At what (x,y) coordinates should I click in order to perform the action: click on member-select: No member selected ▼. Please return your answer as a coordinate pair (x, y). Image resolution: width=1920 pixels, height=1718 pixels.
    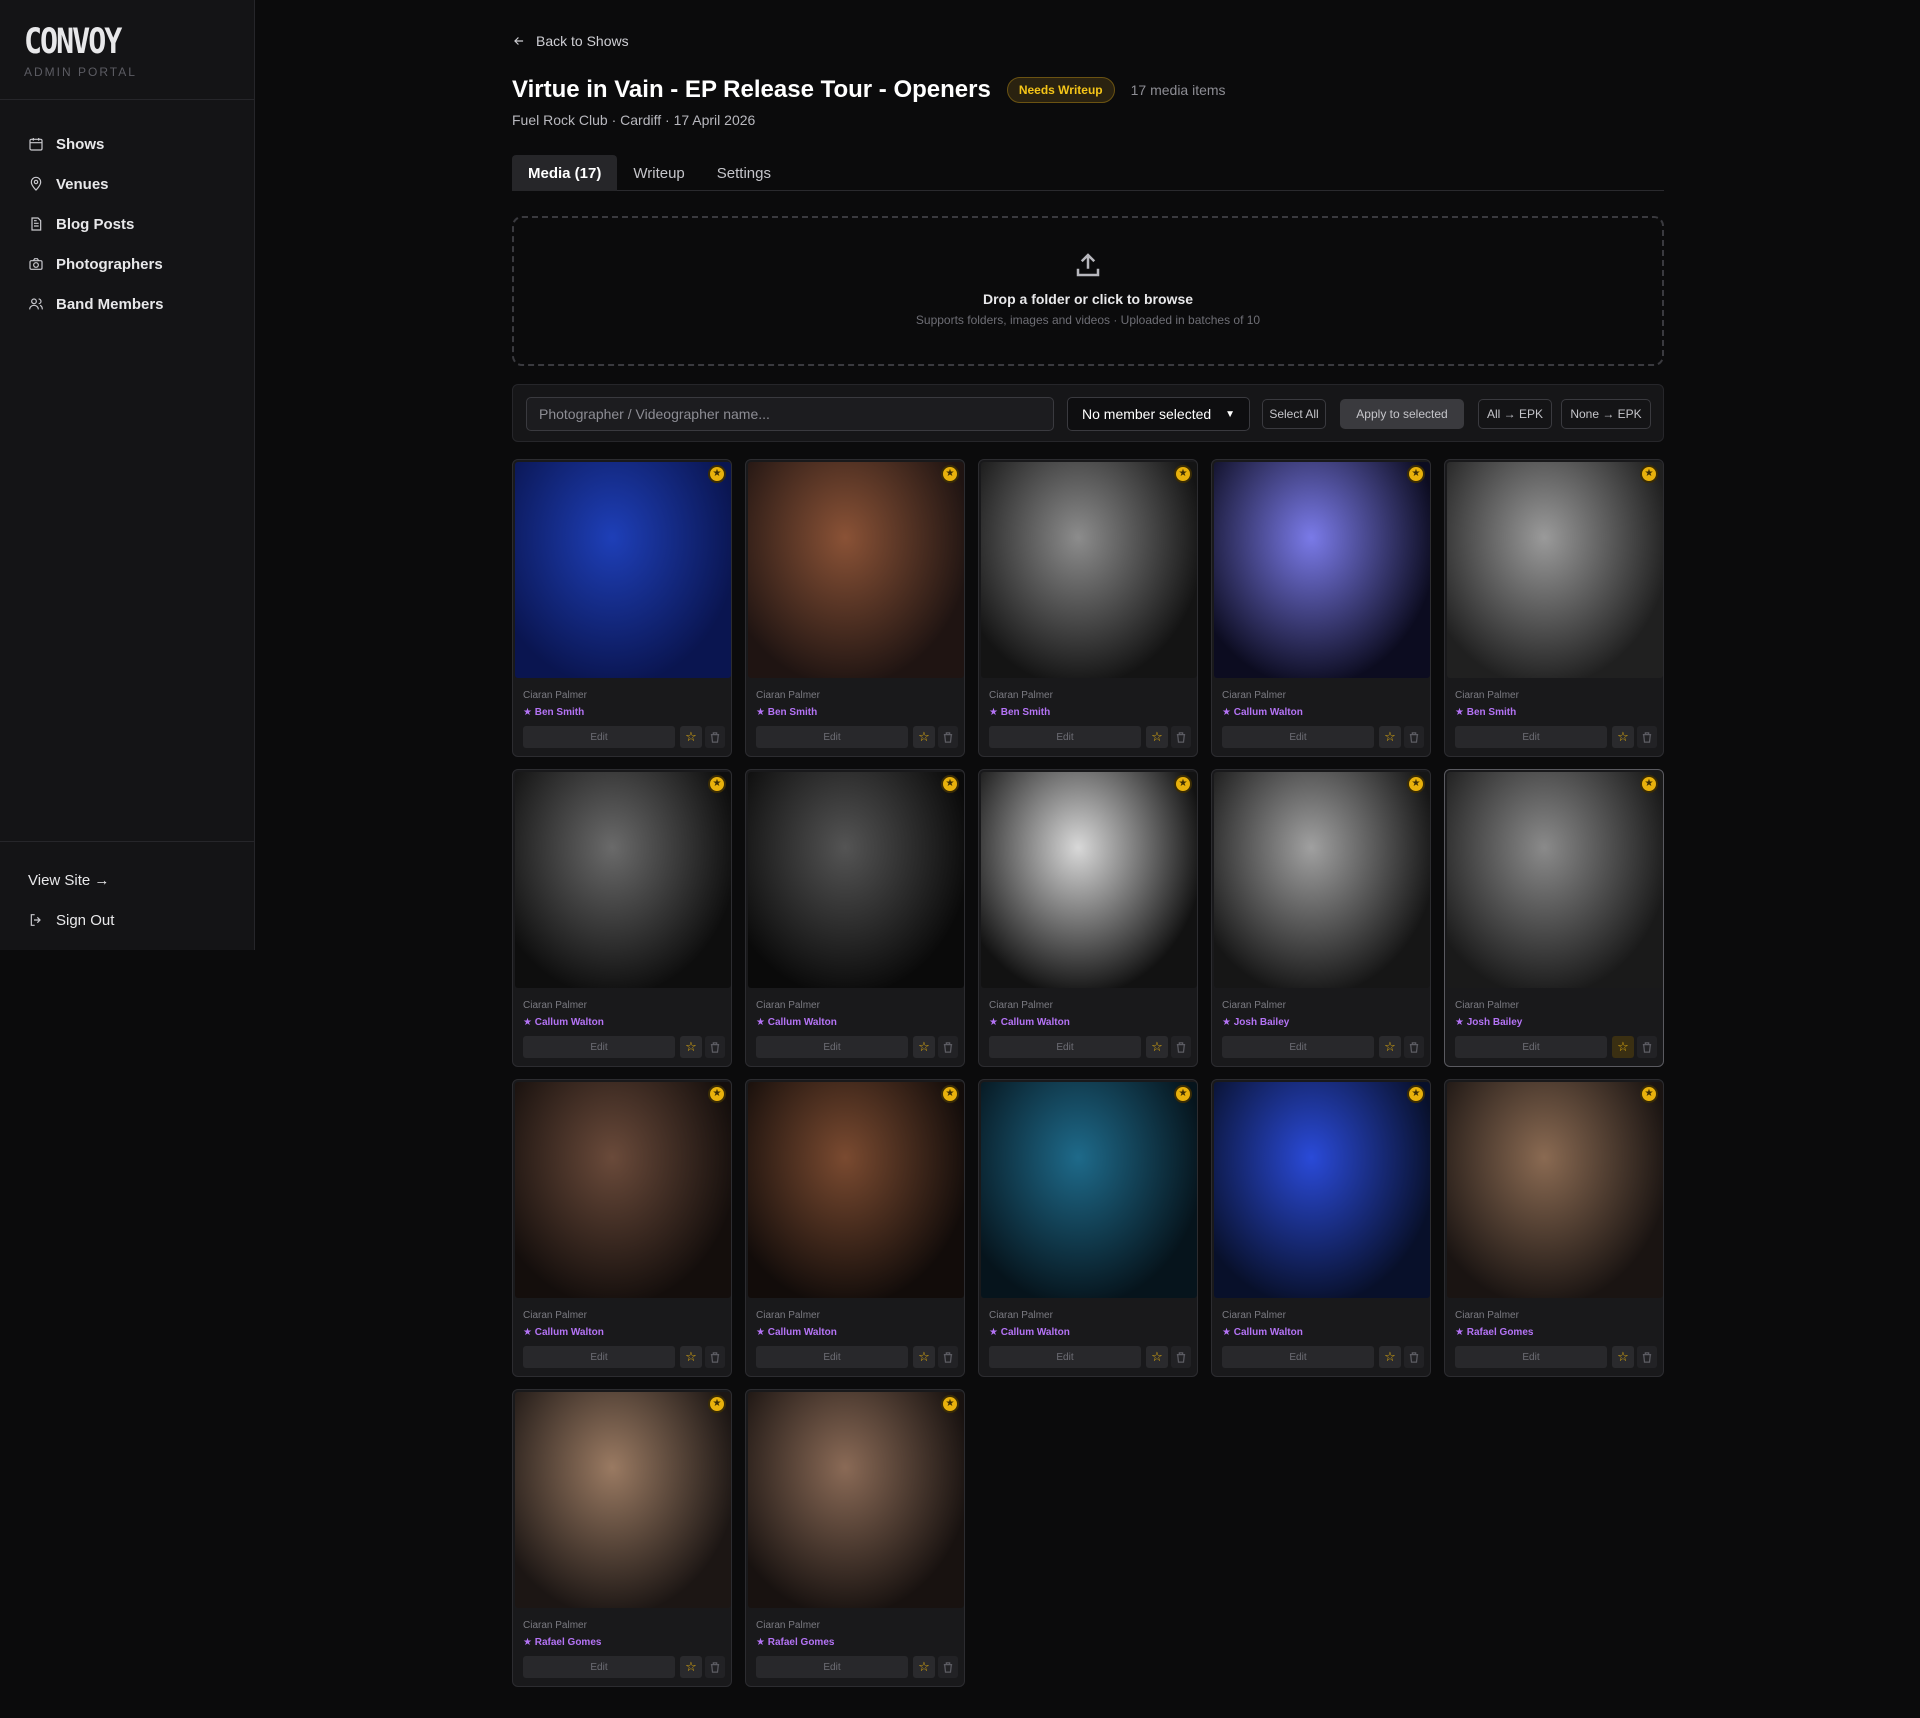
    Looking at the image, I should click on (1158, 414).